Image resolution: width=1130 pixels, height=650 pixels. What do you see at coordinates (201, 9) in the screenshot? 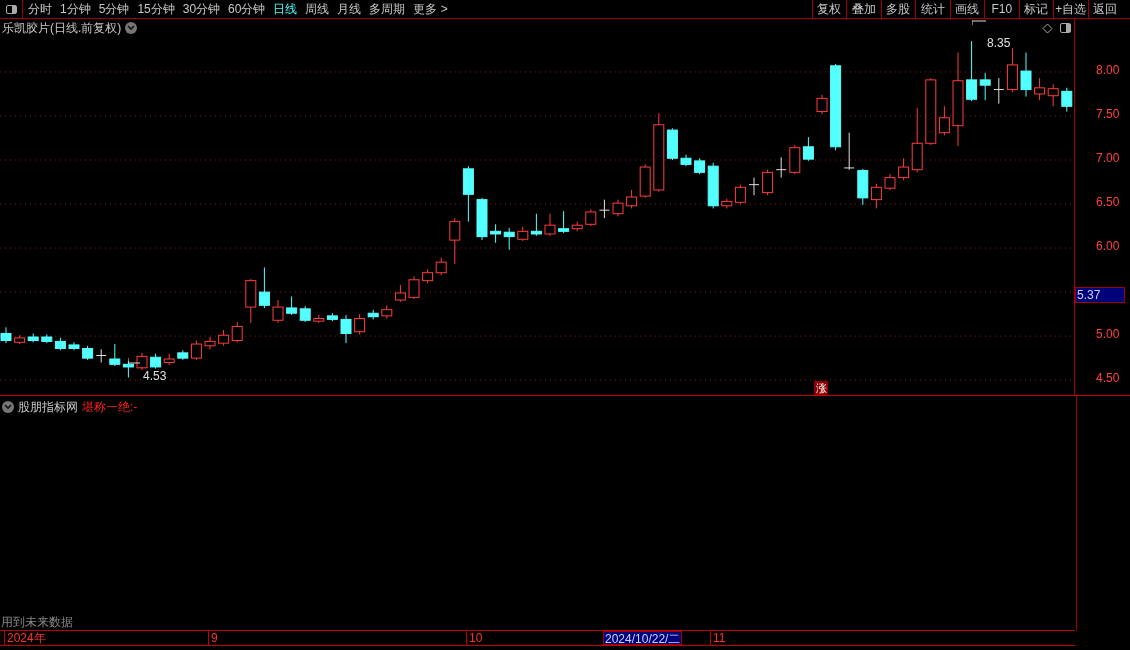
I see `period-tab: 30分钟` at bounding box center [201, 9].